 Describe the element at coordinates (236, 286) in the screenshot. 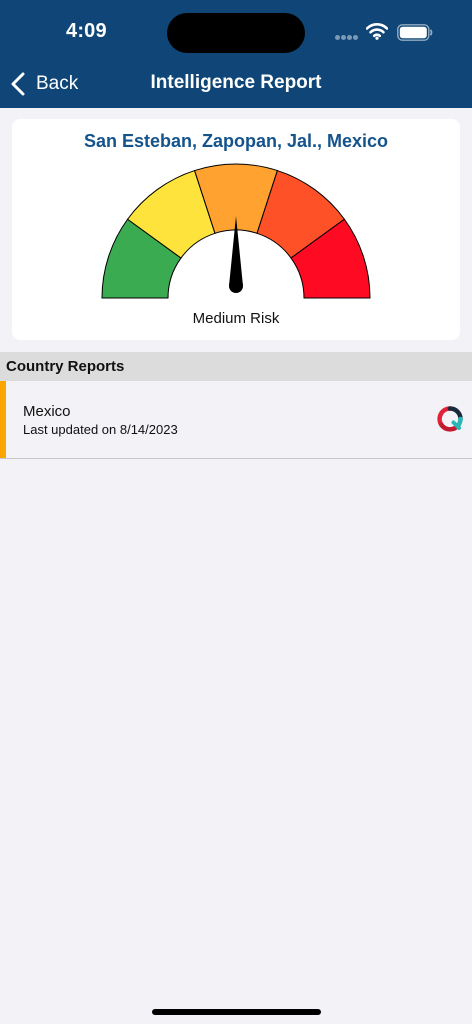

I see `gauge-needle-hub` at that location.